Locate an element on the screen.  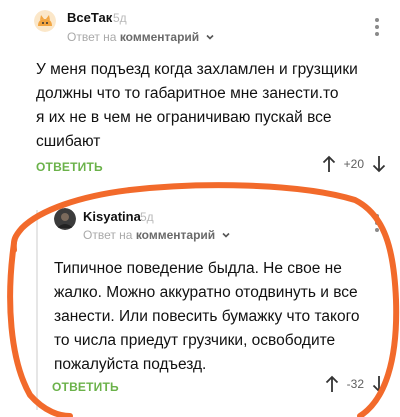
comment-score: -32 is located at coordinates (355, 384).